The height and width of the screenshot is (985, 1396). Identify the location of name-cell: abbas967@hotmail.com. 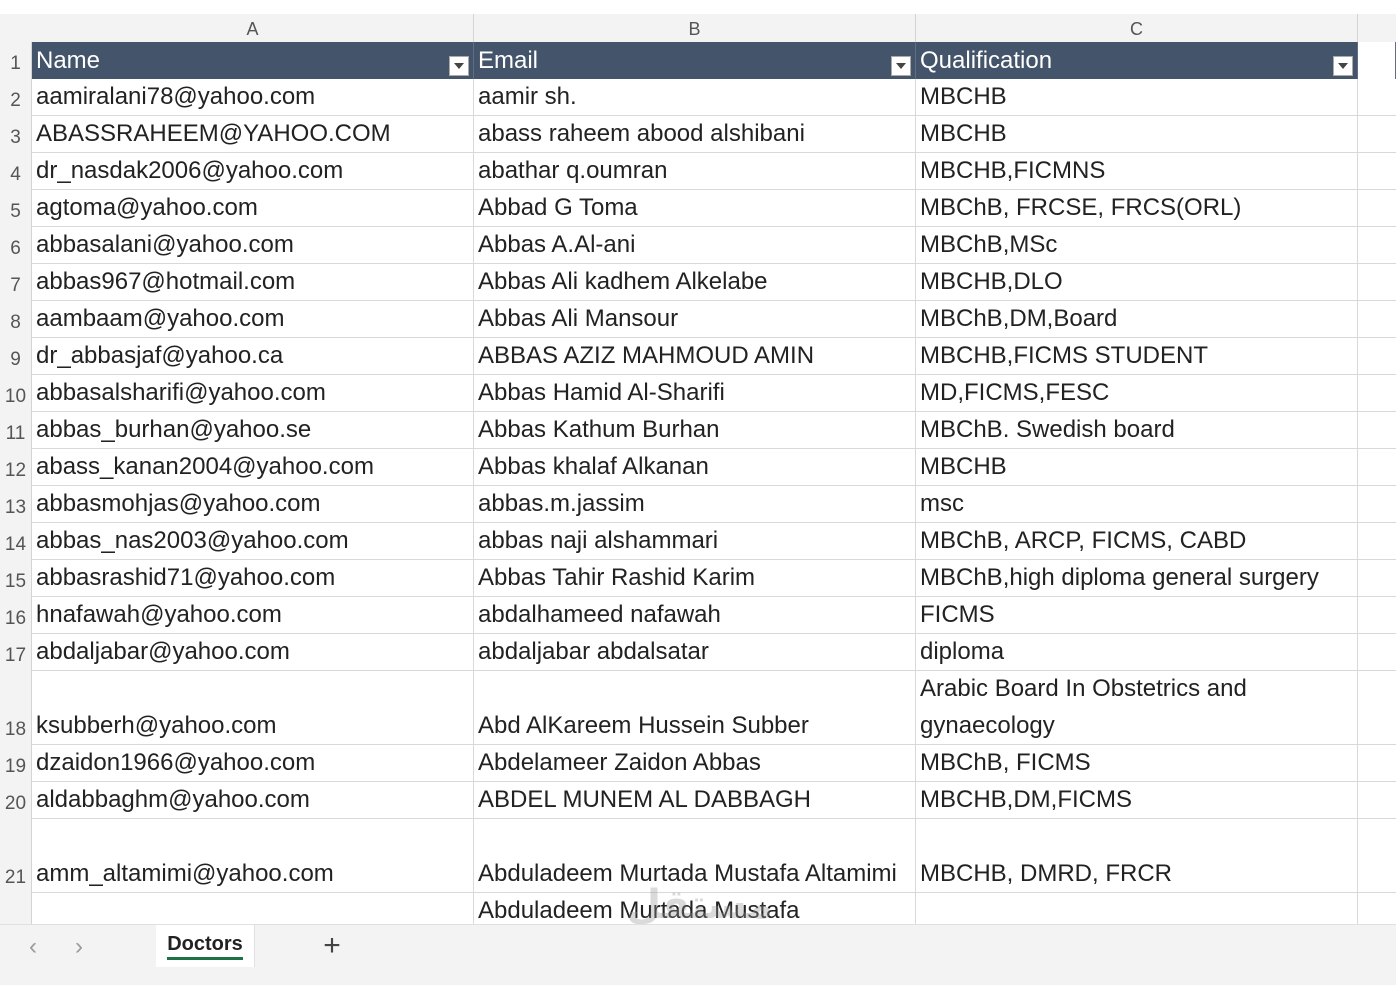
(253, 282).